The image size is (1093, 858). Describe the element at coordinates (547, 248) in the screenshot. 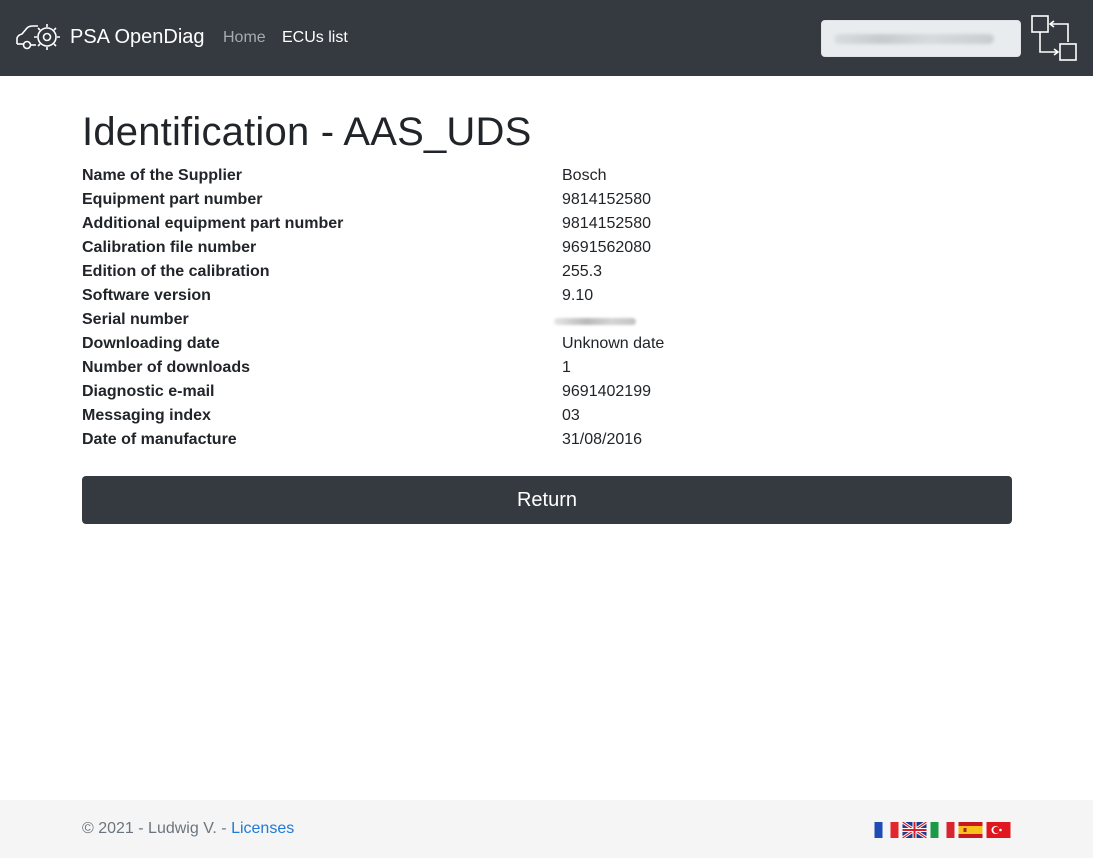

I see `table-row: Calibration file number 9691562080` at that location.